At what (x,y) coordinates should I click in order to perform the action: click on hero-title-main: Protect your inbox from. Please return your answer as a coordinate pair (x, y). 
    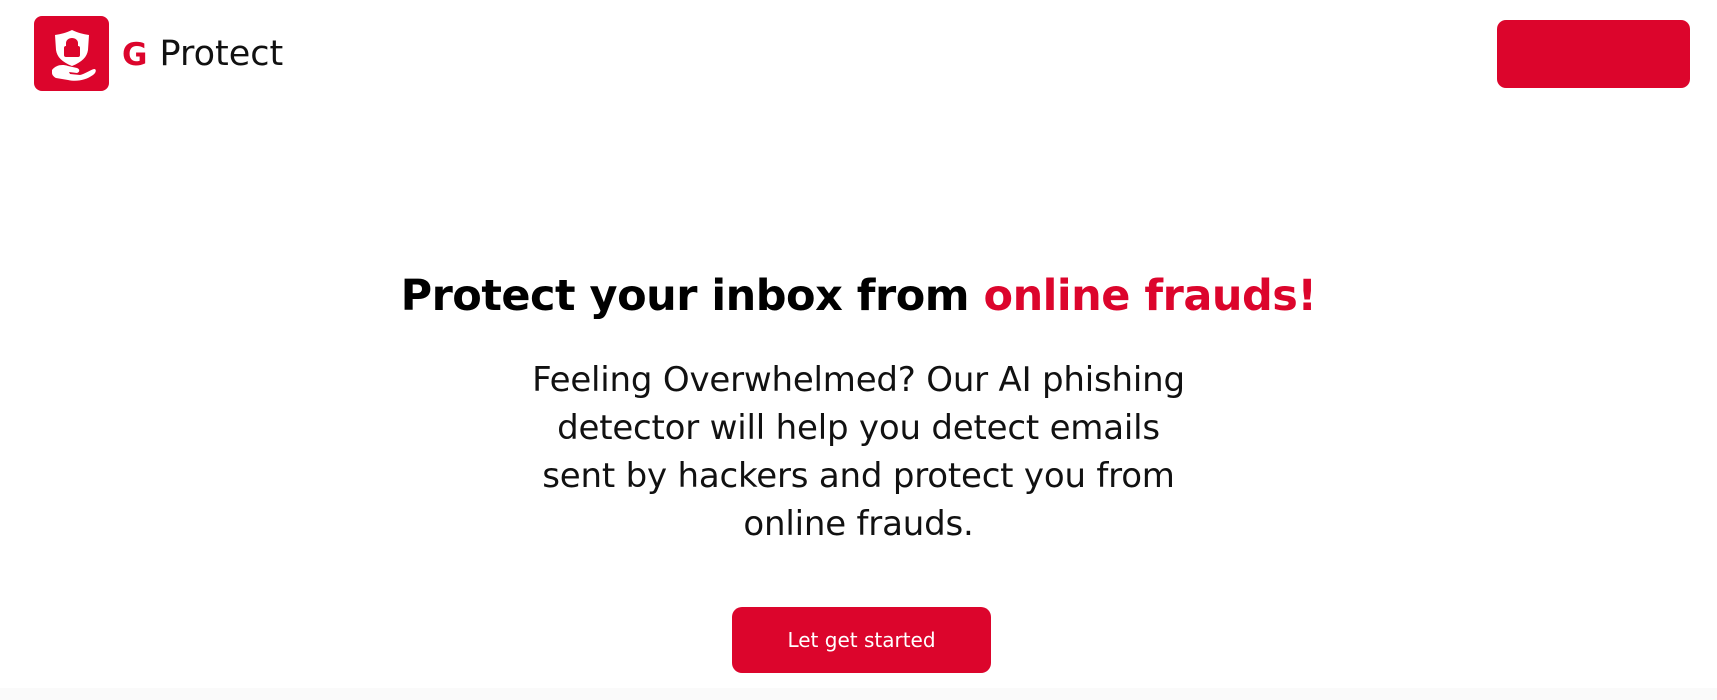
    Looking at the image, I should click on (692, 296).